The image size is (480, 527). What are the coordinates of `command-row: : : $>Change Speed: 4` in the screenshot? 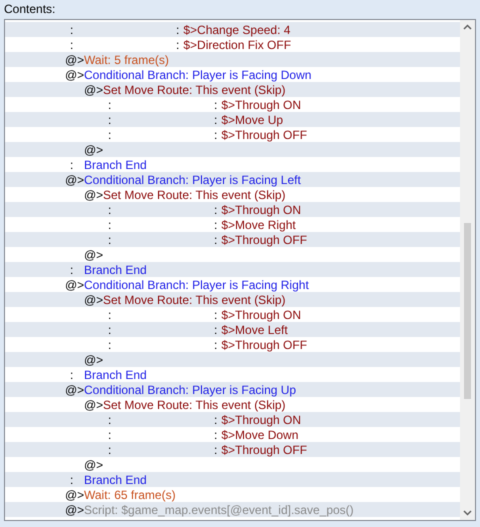 It's located at (232, 29).